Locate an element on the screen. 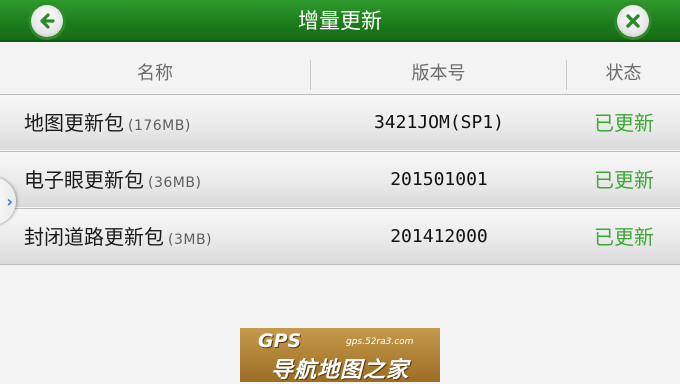  back-arrow-icon is located at coordinates (47, 21).